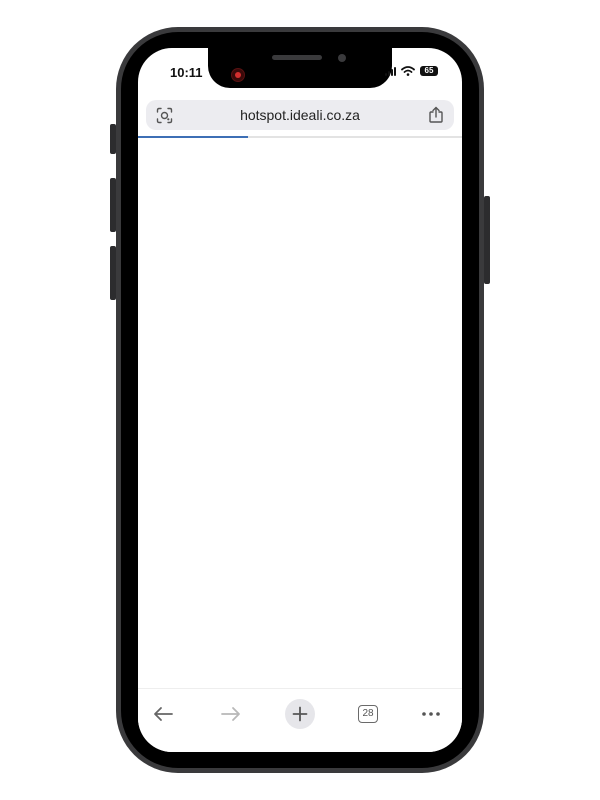 Image resolution: width=600 pixels, height=800 pixels. What do you see at coordinates (342, 58) in the screenshot?
I see `front-camera` at bounding box center [342, 58].